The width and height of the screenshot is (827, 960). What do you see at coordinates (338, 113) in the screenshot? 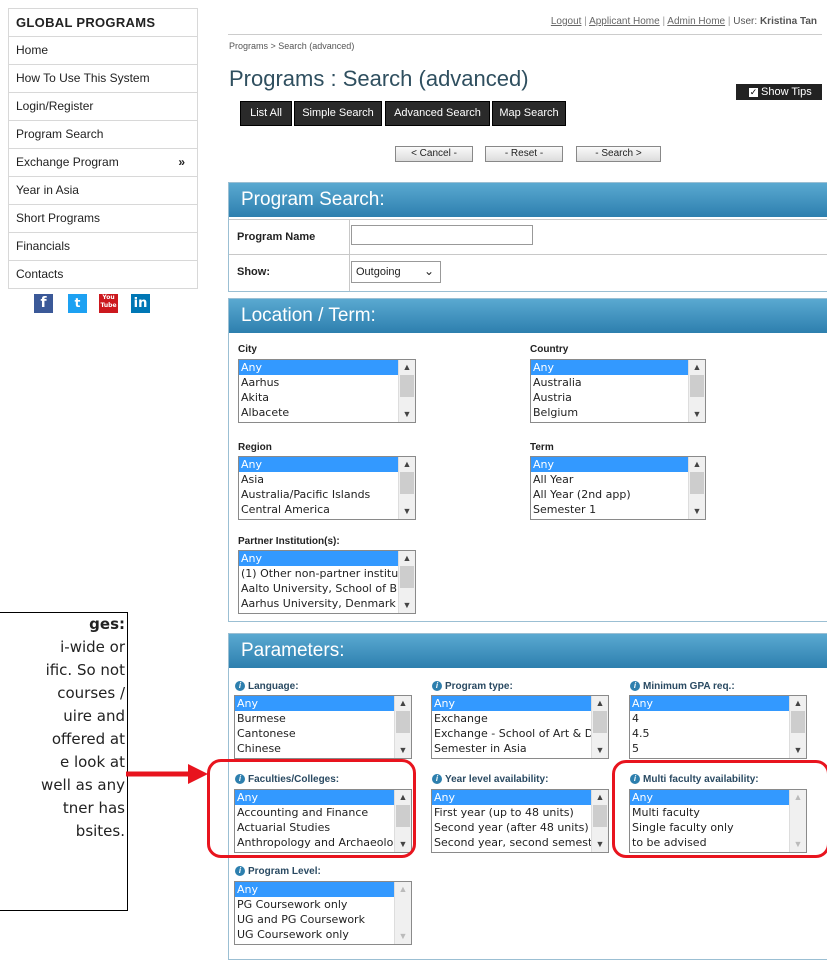
I see `simple-search-button: Simple Search` at bounding box center [338, 113].